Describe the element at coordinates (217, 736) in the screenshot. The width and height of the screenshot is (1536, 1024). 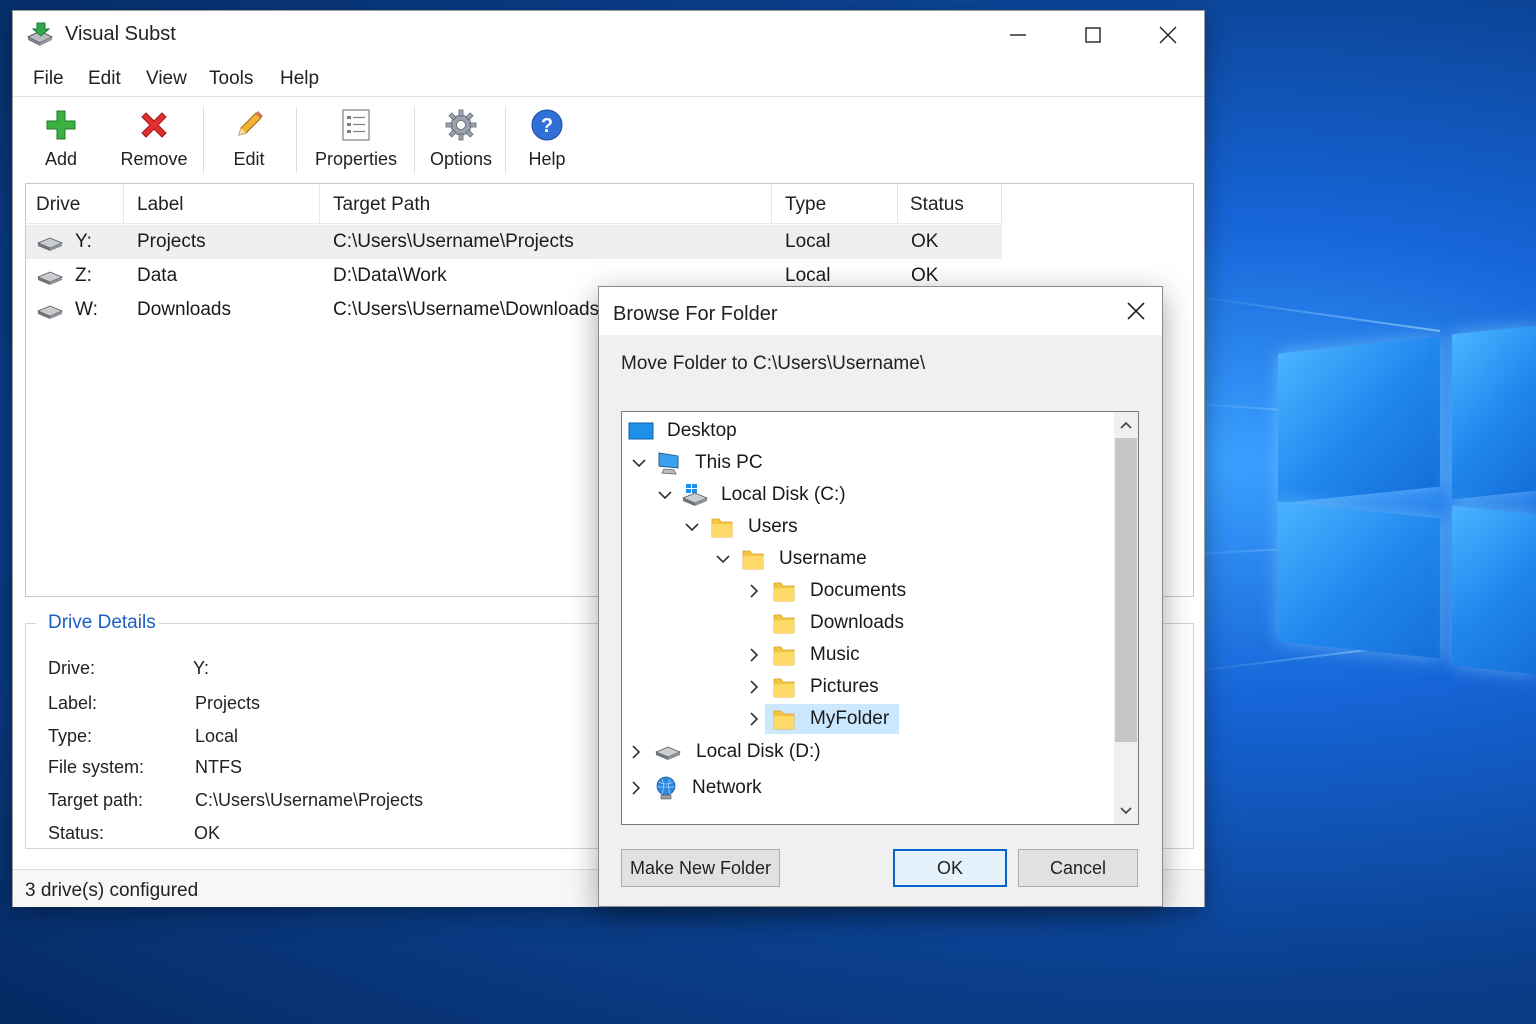
I see `detail-value-type: Local` at that location.